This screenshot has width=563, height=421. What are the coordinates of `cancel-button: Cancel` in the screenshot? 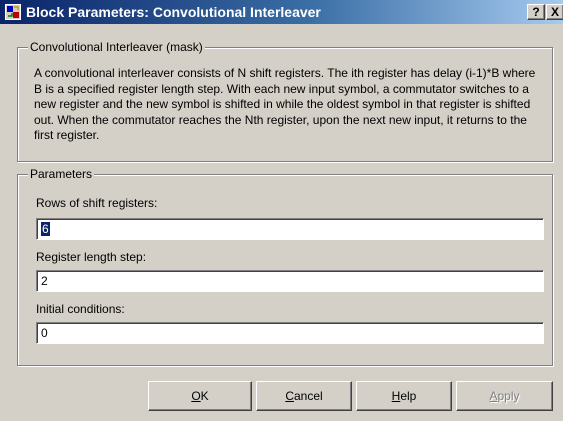 It's located at (304, 396).